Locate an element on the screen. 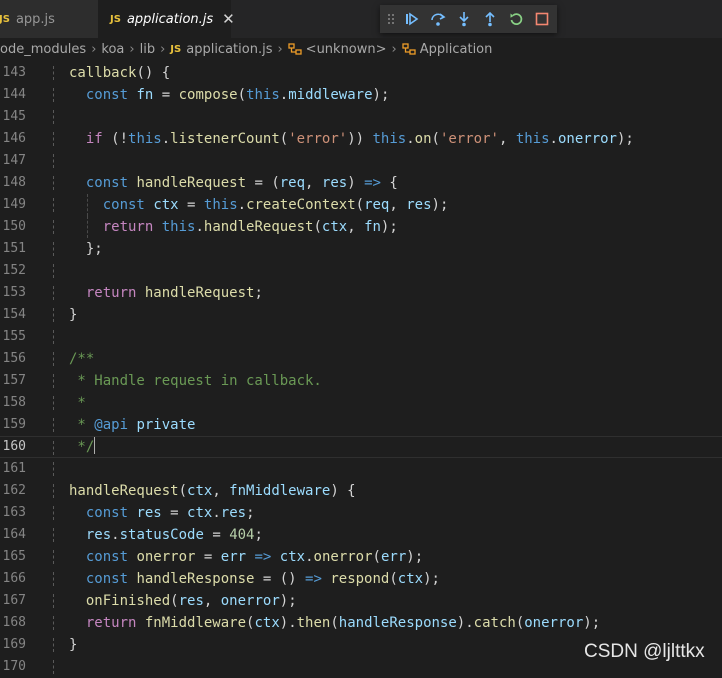 This screenshot has width=722, height=678. line-number: 146 is located at coordinates (14, 138).